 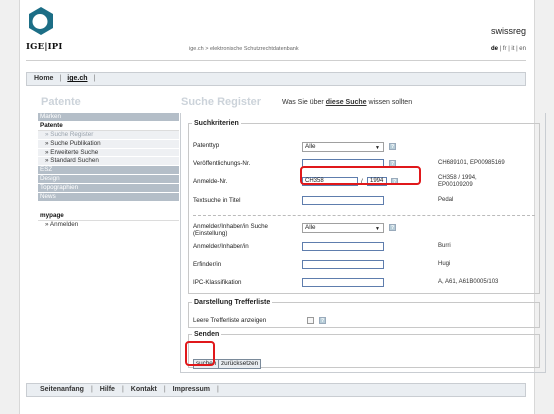 I want to click on brand-name: swissreg, so click(x=508, y=31).